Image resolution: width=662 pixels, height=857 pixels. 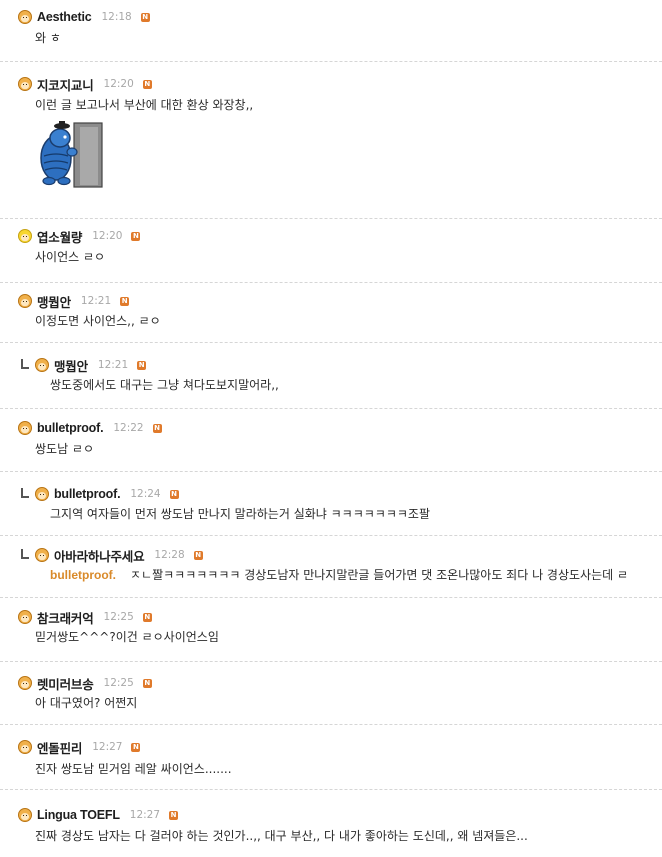 I want to click on comment-item: 참크래커억 12:25 N 믿거쌍도^^^?이건 ㄹㅇ사이언스임, so click(x=331, y=630).